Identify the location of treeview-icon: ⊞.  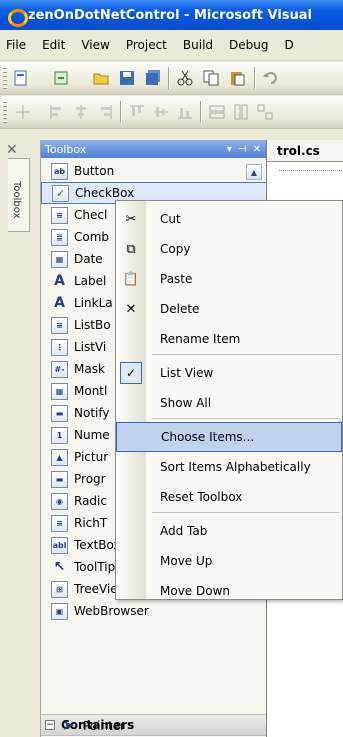
(59, 589).